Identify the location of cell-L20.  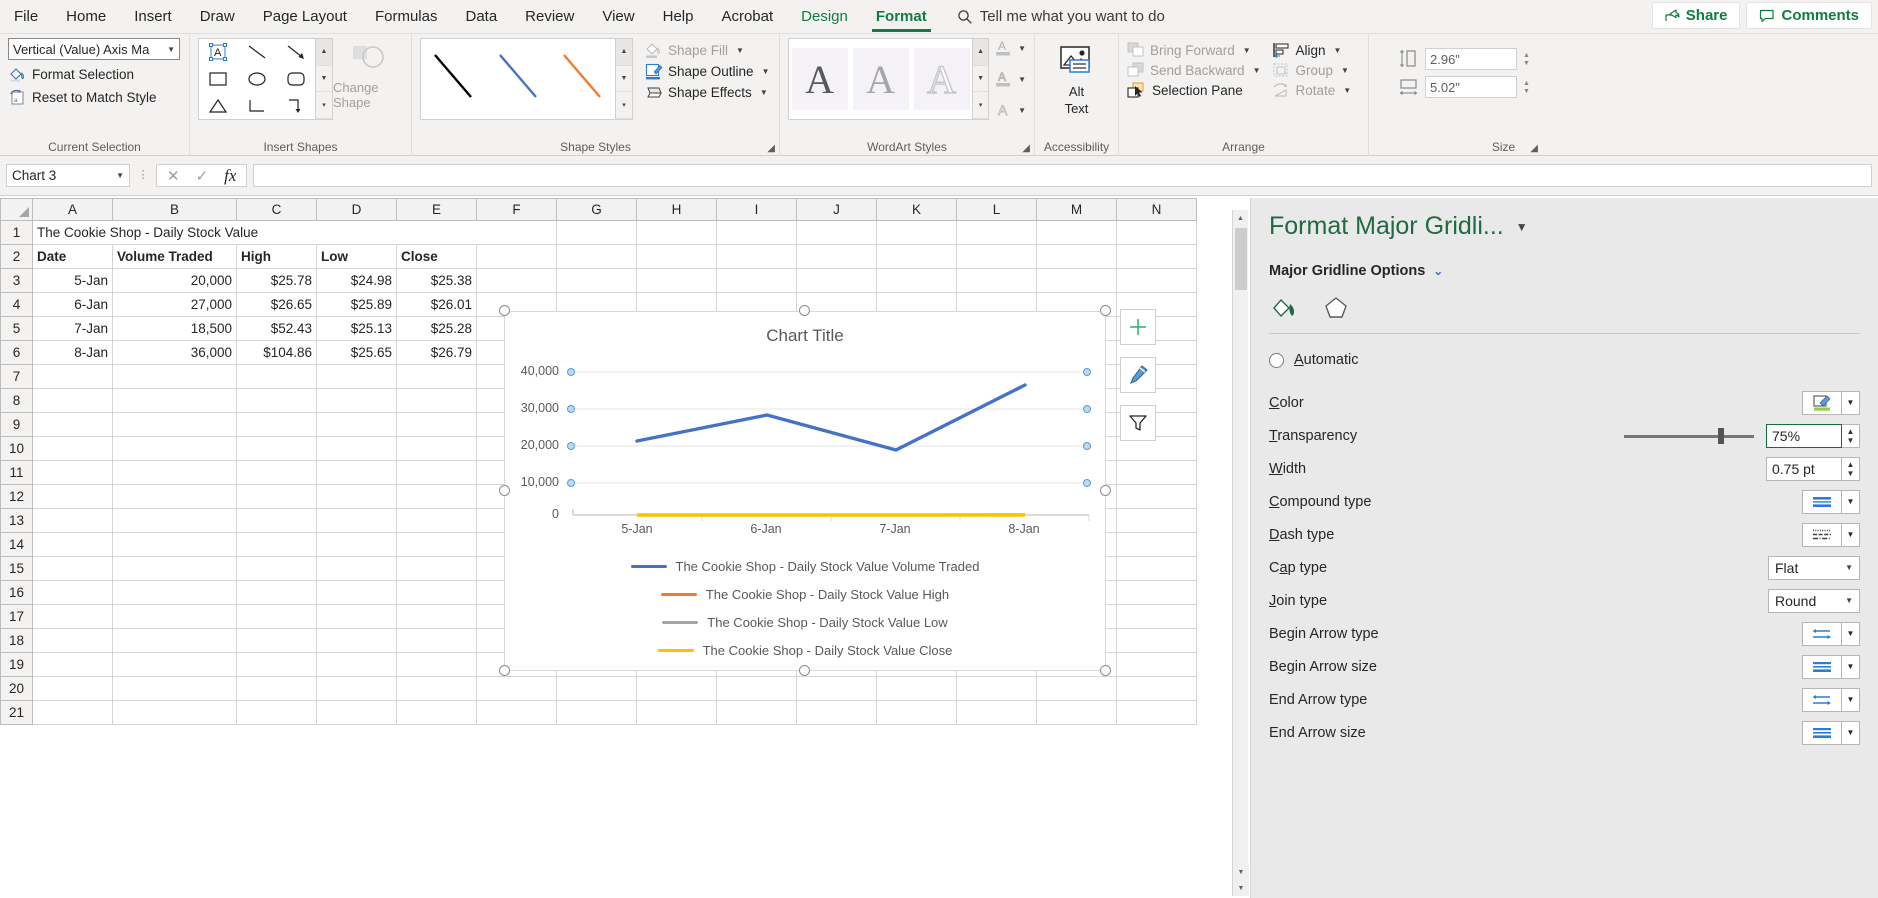
(996, 688).